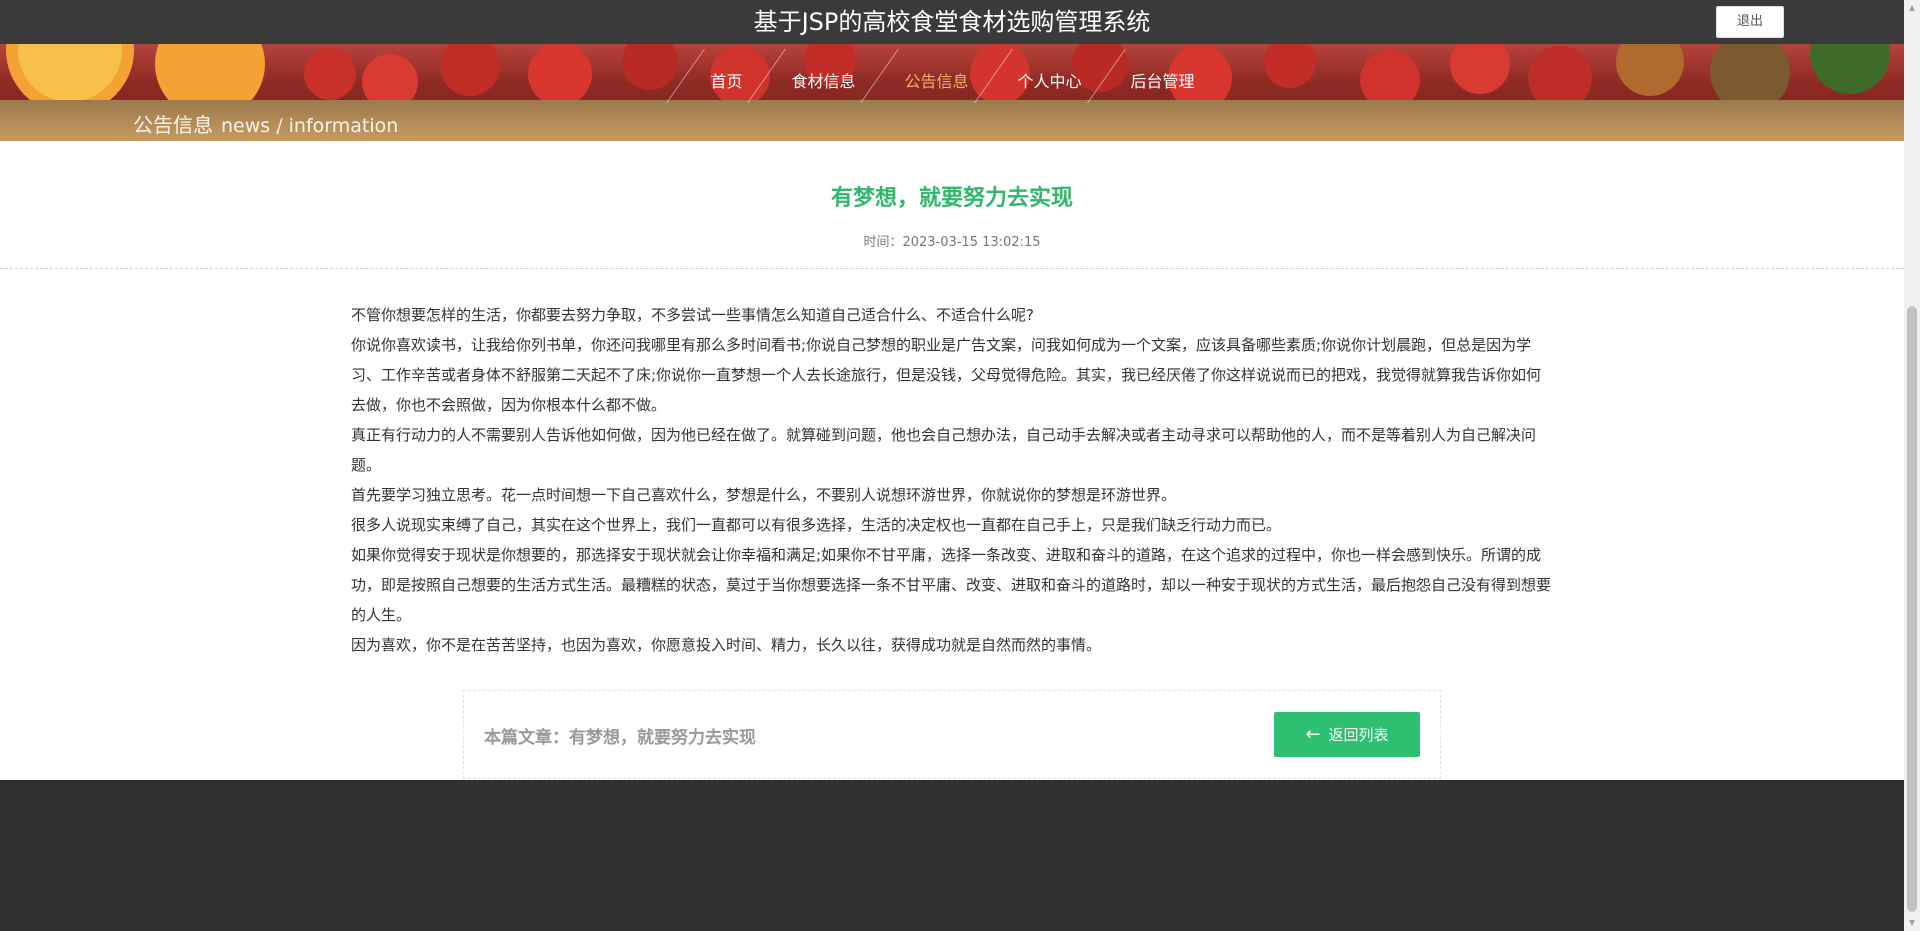 Image resolution: width=1920 pixels, height=931 pixels. Describe the element at coordinates (952, 268) in the screenshot. I see `divider` at that location.